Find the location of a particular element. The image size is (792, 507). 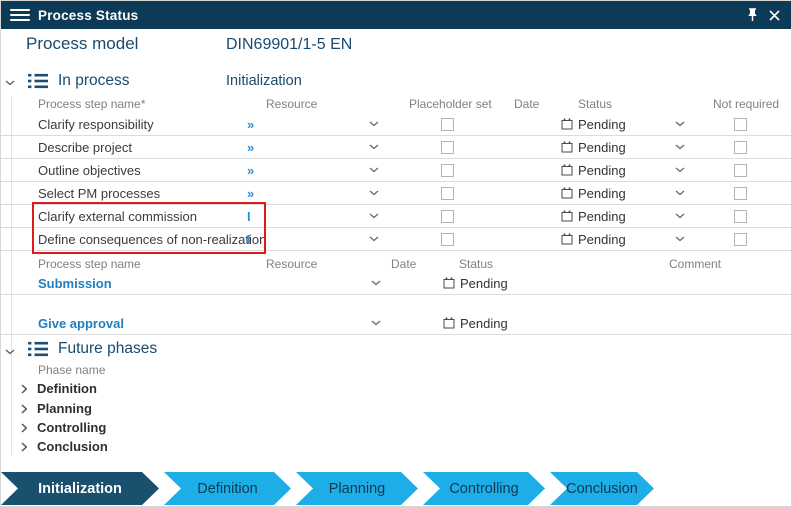

phase-row: Controlling is located at coordinates (151, 427).